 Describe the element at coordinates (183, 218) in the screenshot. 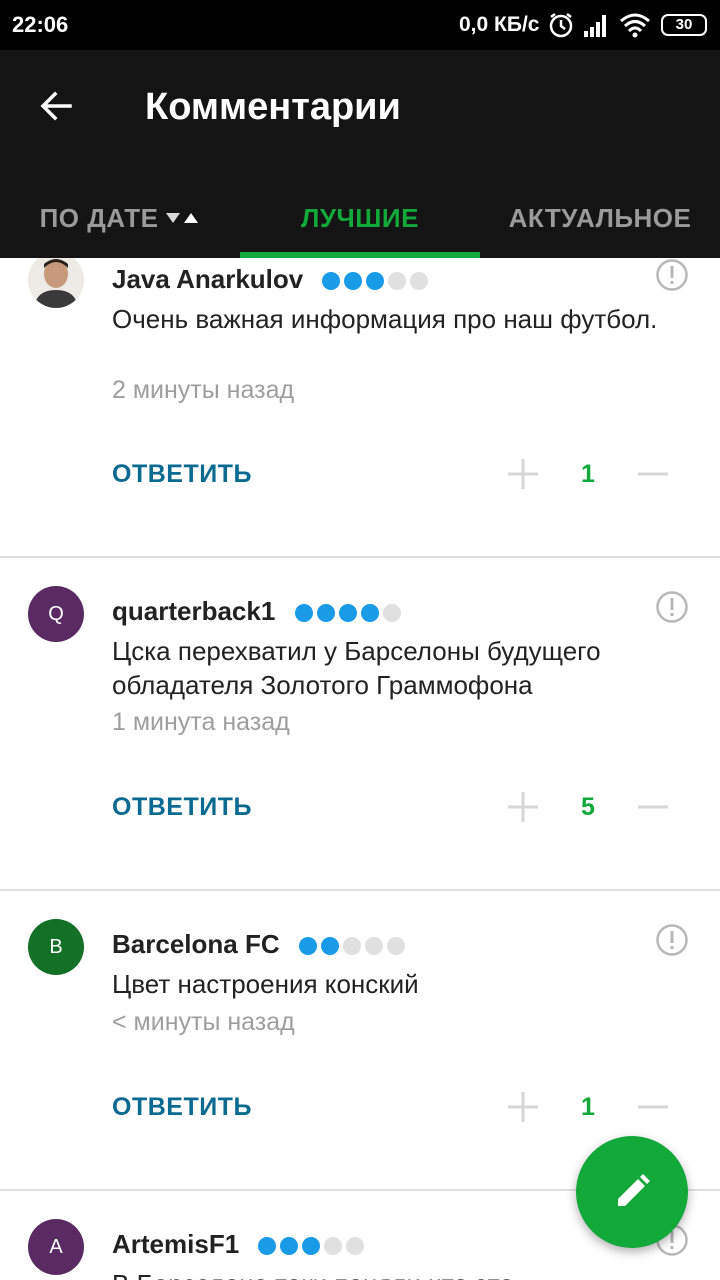

I see `sort-arrows-icon` at that location.